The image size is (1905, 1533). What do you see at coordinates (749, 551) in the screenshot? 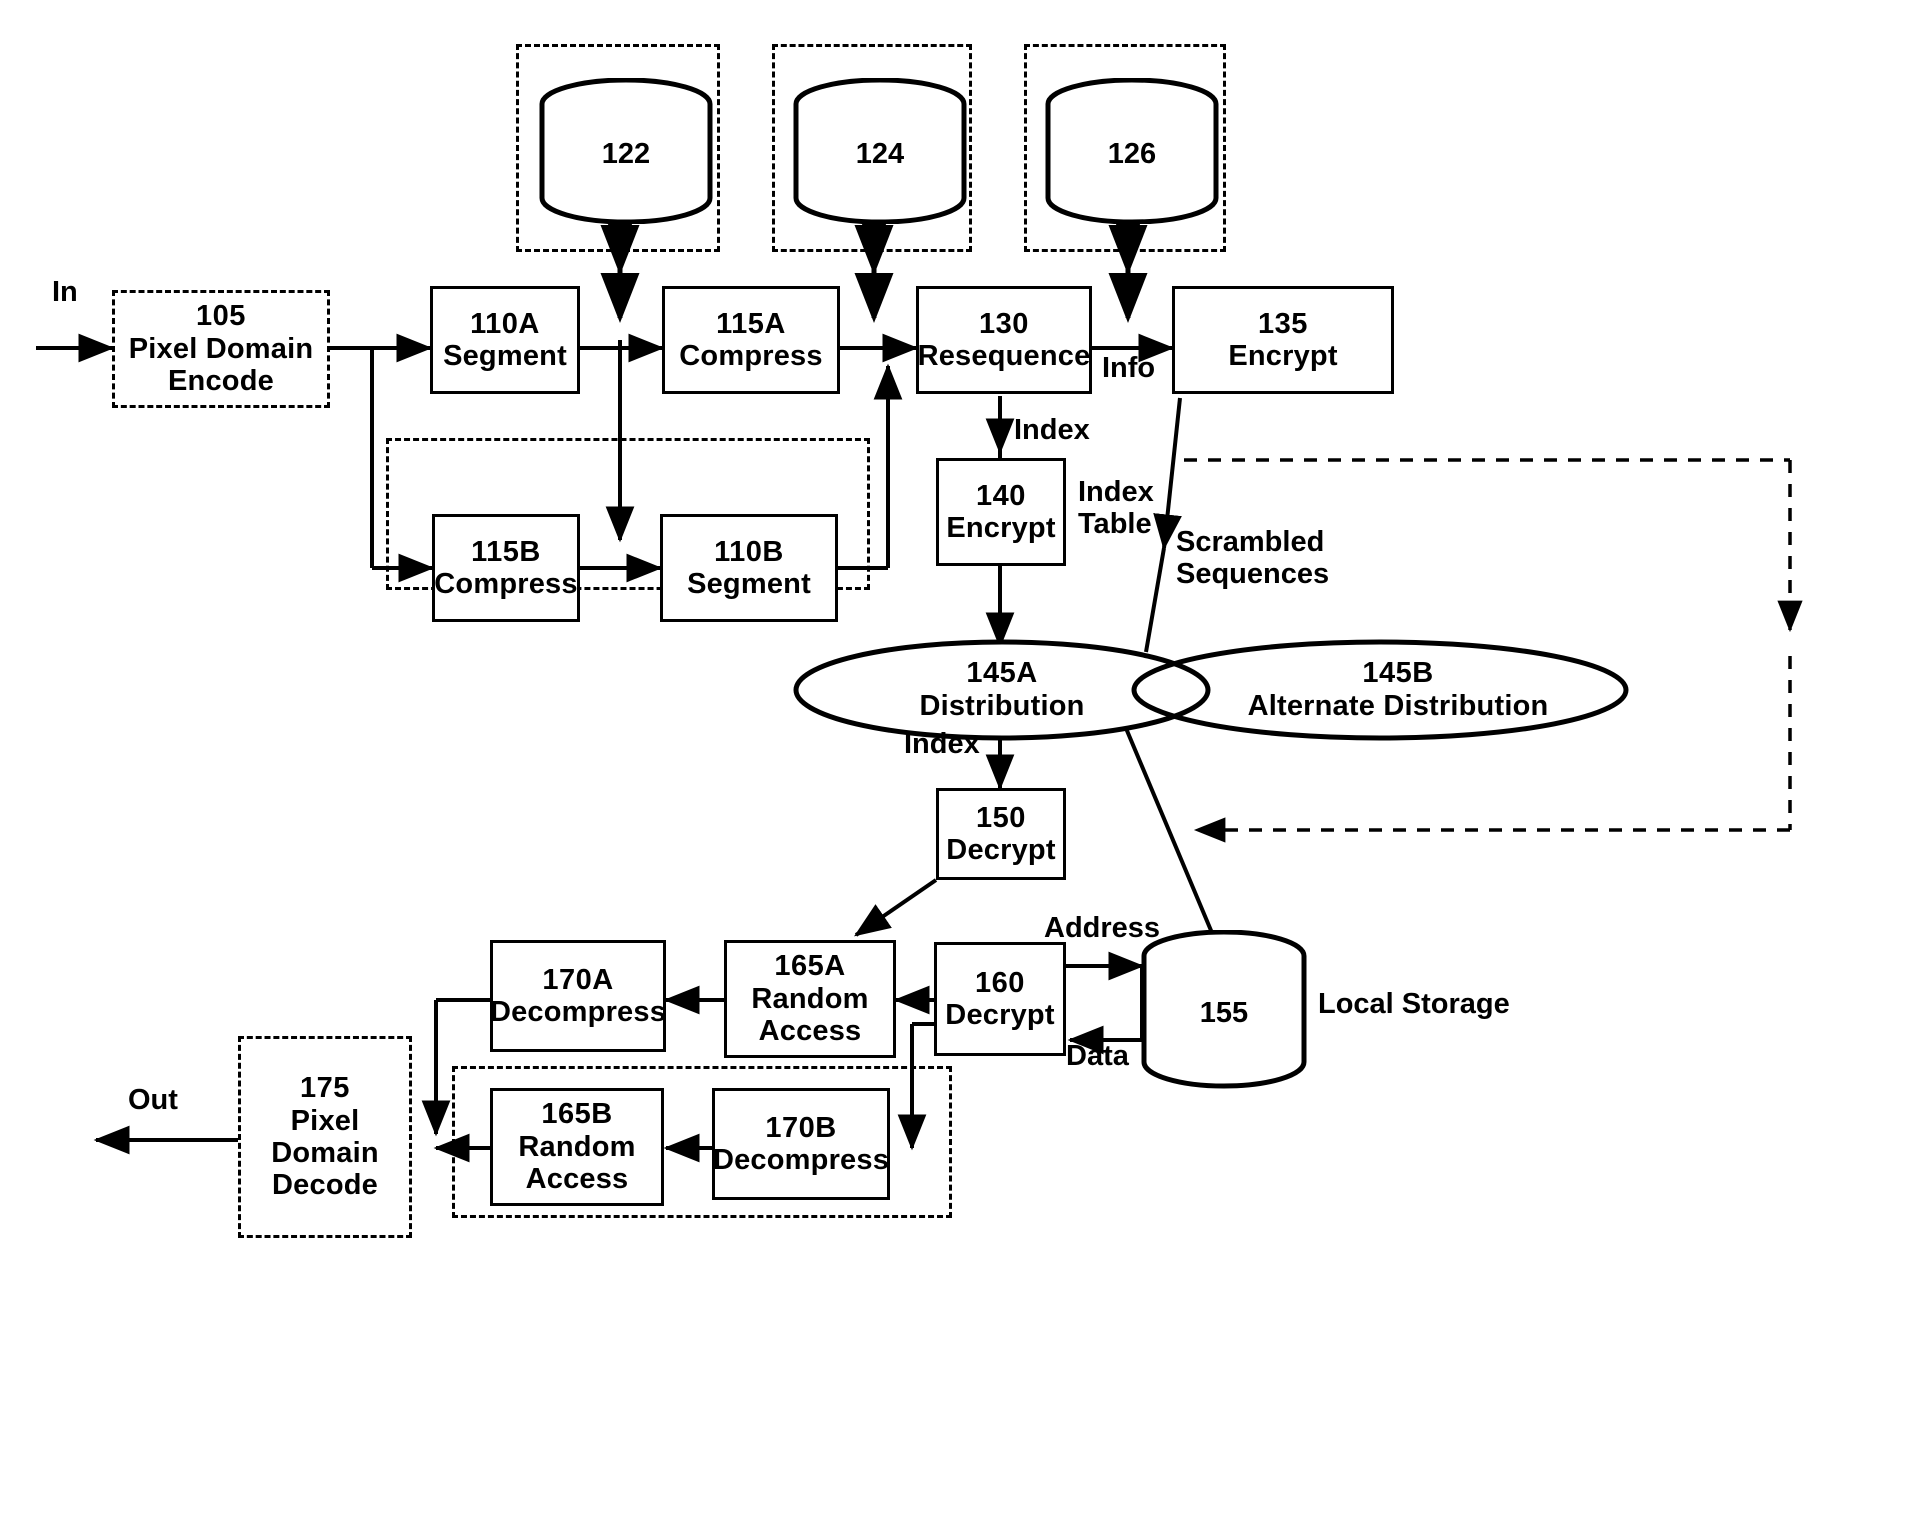
I see `block-110B-num: 110B` at bounding box center [749, 551].